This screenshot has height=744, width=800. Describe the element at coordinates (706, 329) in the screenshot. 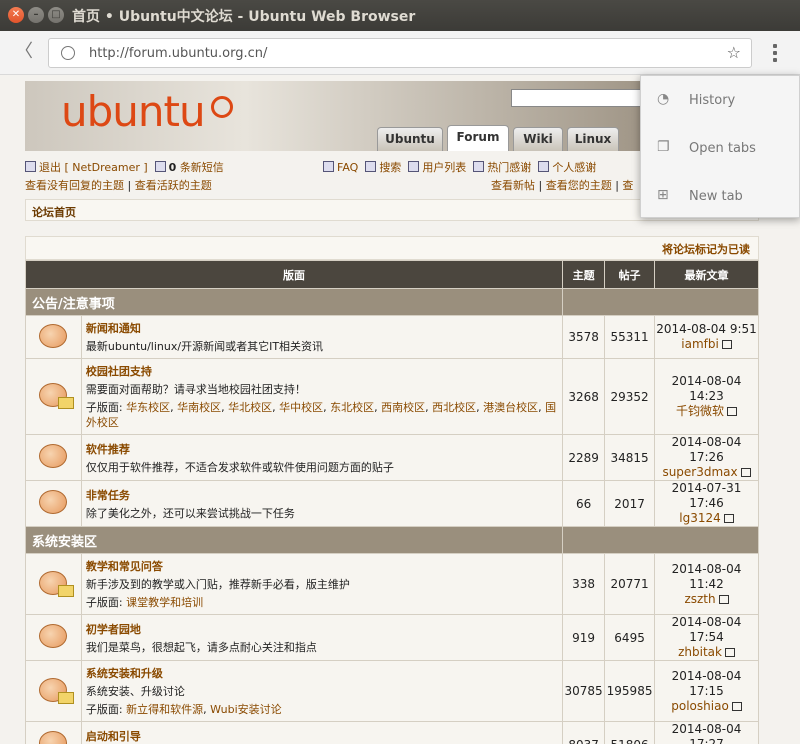

I see `last-post-date: 2014-08-04 9:51` at that location.